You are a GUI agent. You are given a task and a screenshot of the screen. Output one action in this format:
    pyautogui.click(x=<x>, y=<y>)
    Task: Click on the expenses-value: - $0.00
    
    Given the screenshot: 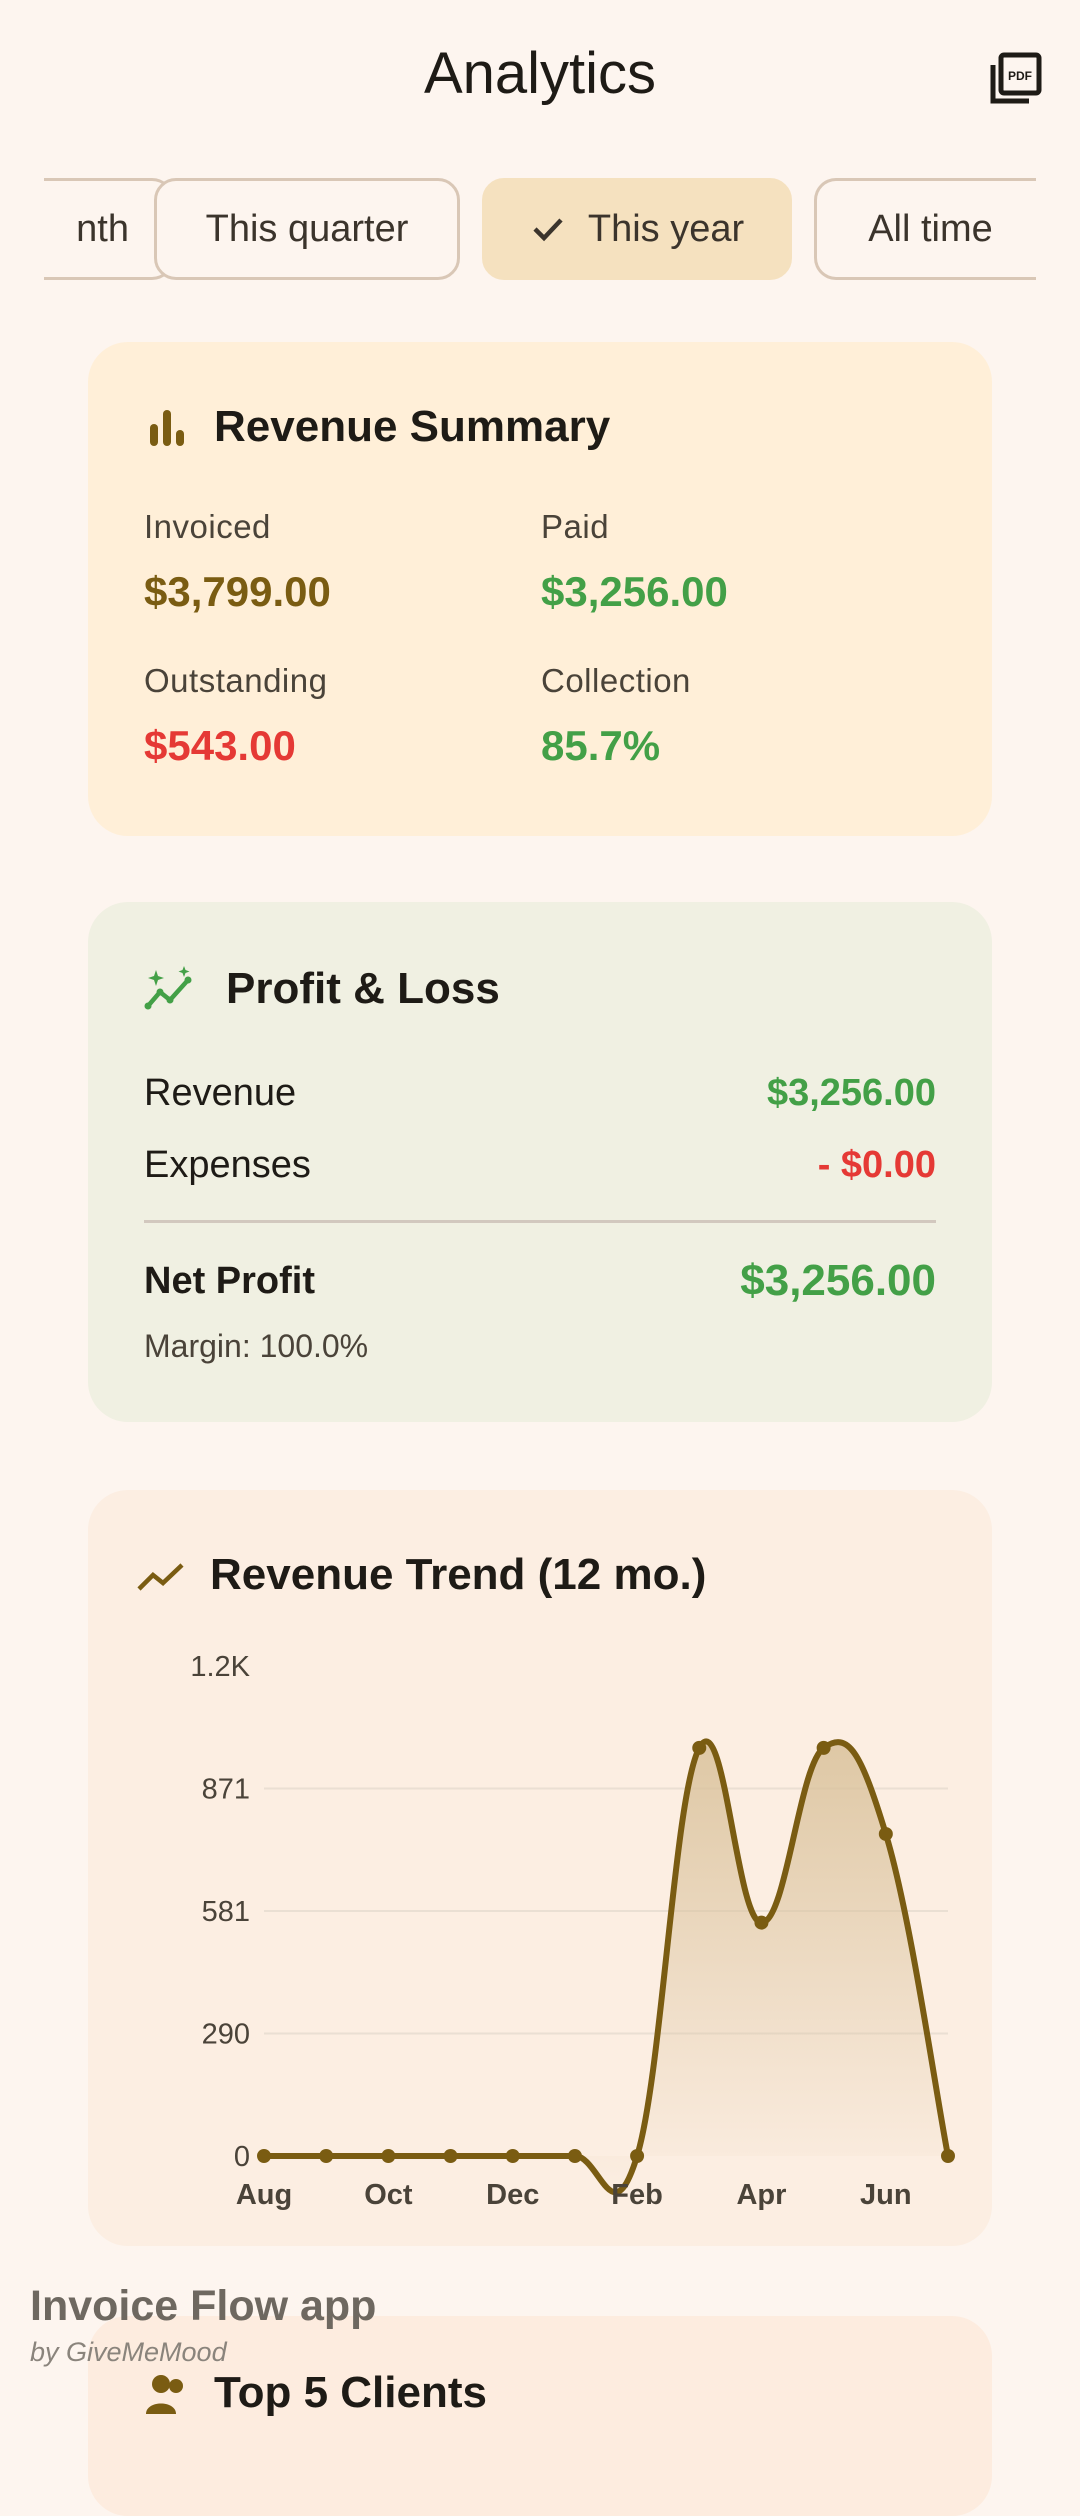 What is the action you would take?
    pyautogui.click(x=876, y=1165)
    